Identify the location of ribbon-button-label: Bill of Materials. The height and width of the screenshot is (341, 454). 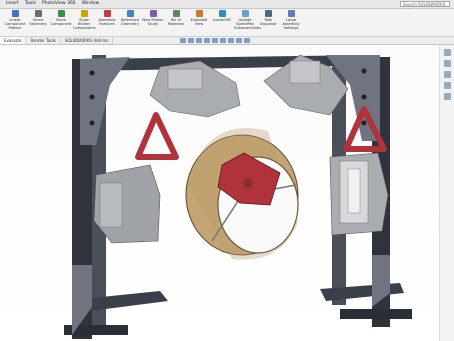
(176, 22).